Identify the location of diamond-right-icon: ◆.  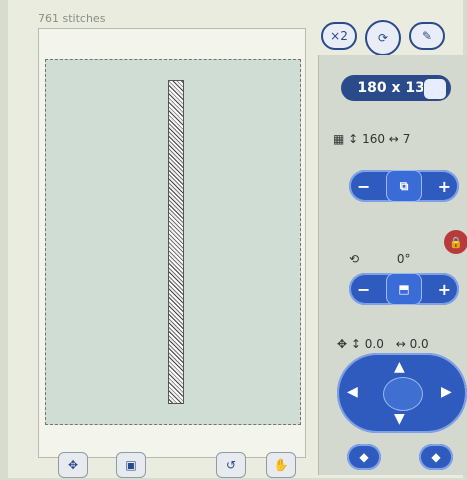
(436, 457).